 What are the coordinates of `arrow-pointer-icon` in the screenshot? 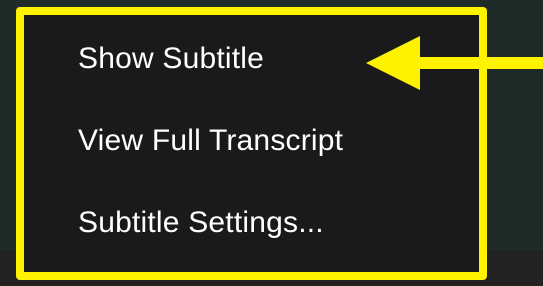 It's located at (454, 63).